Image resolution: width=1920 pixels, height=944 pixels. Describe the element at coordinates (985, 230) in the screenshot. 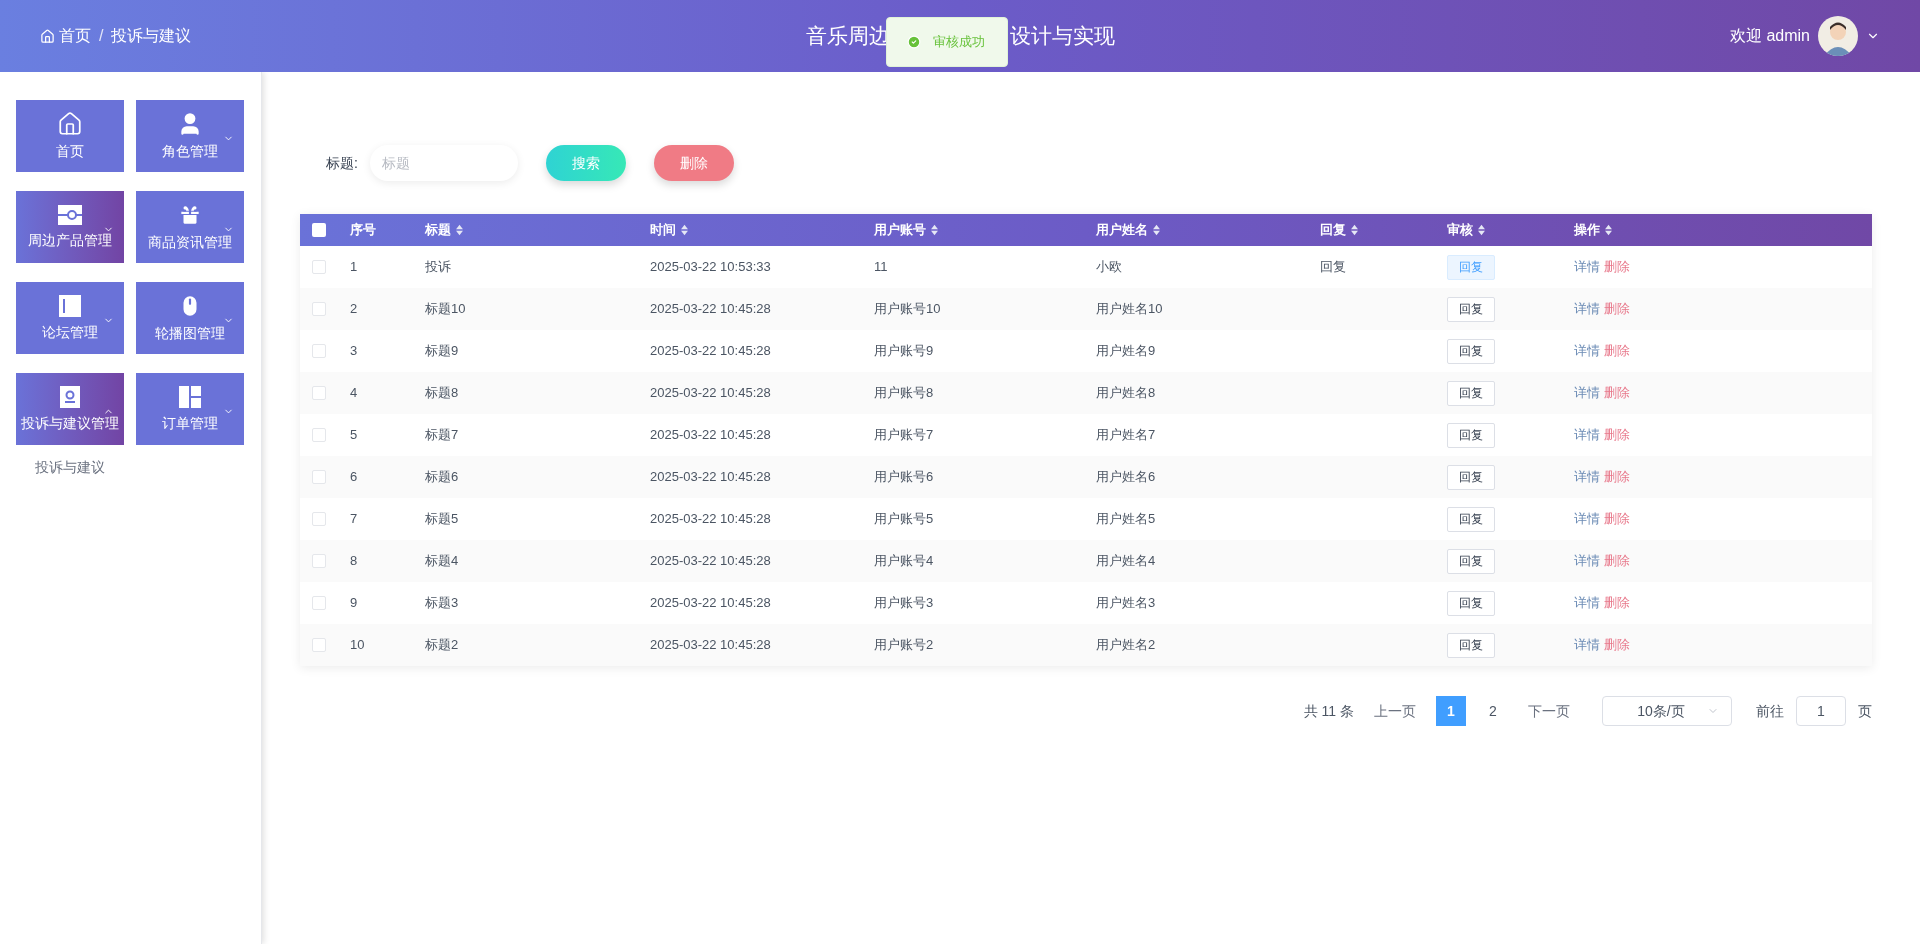

I see `column-header: 用户账号` at that location.